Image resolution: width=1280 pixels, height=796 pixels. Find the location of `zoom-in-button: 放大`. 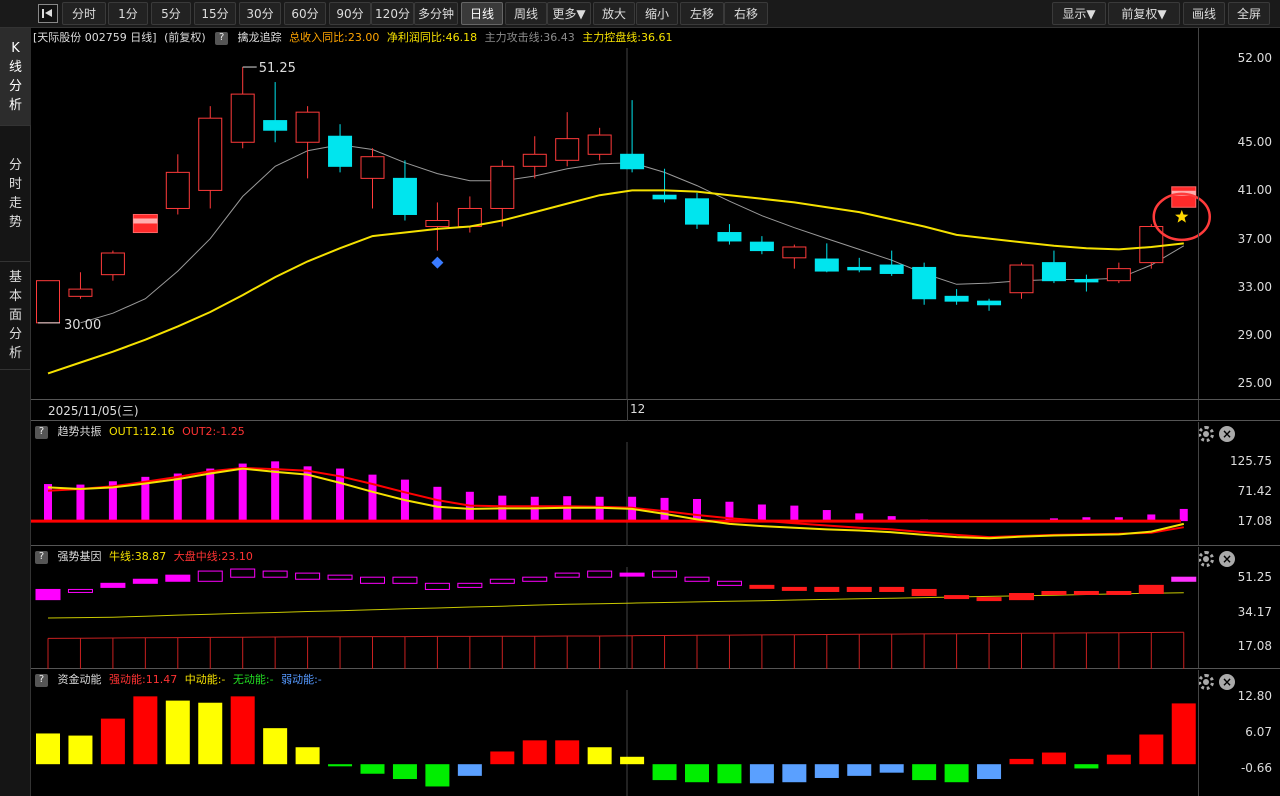

zoom-in-button: 放大 is located at coordinates (614, 13).